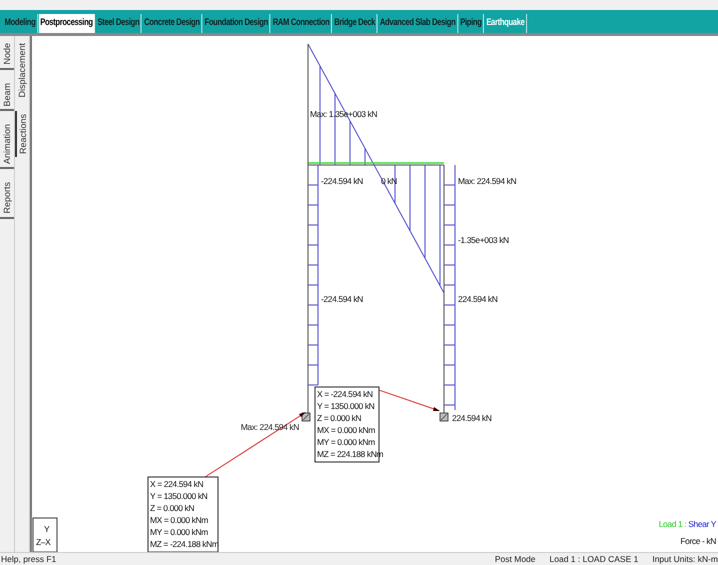 The width and height of the screenshot is (718, 565). Describe the element at coordinates (29, 559) in the screenshot. I see `status-text: Help, press F1` at that location.